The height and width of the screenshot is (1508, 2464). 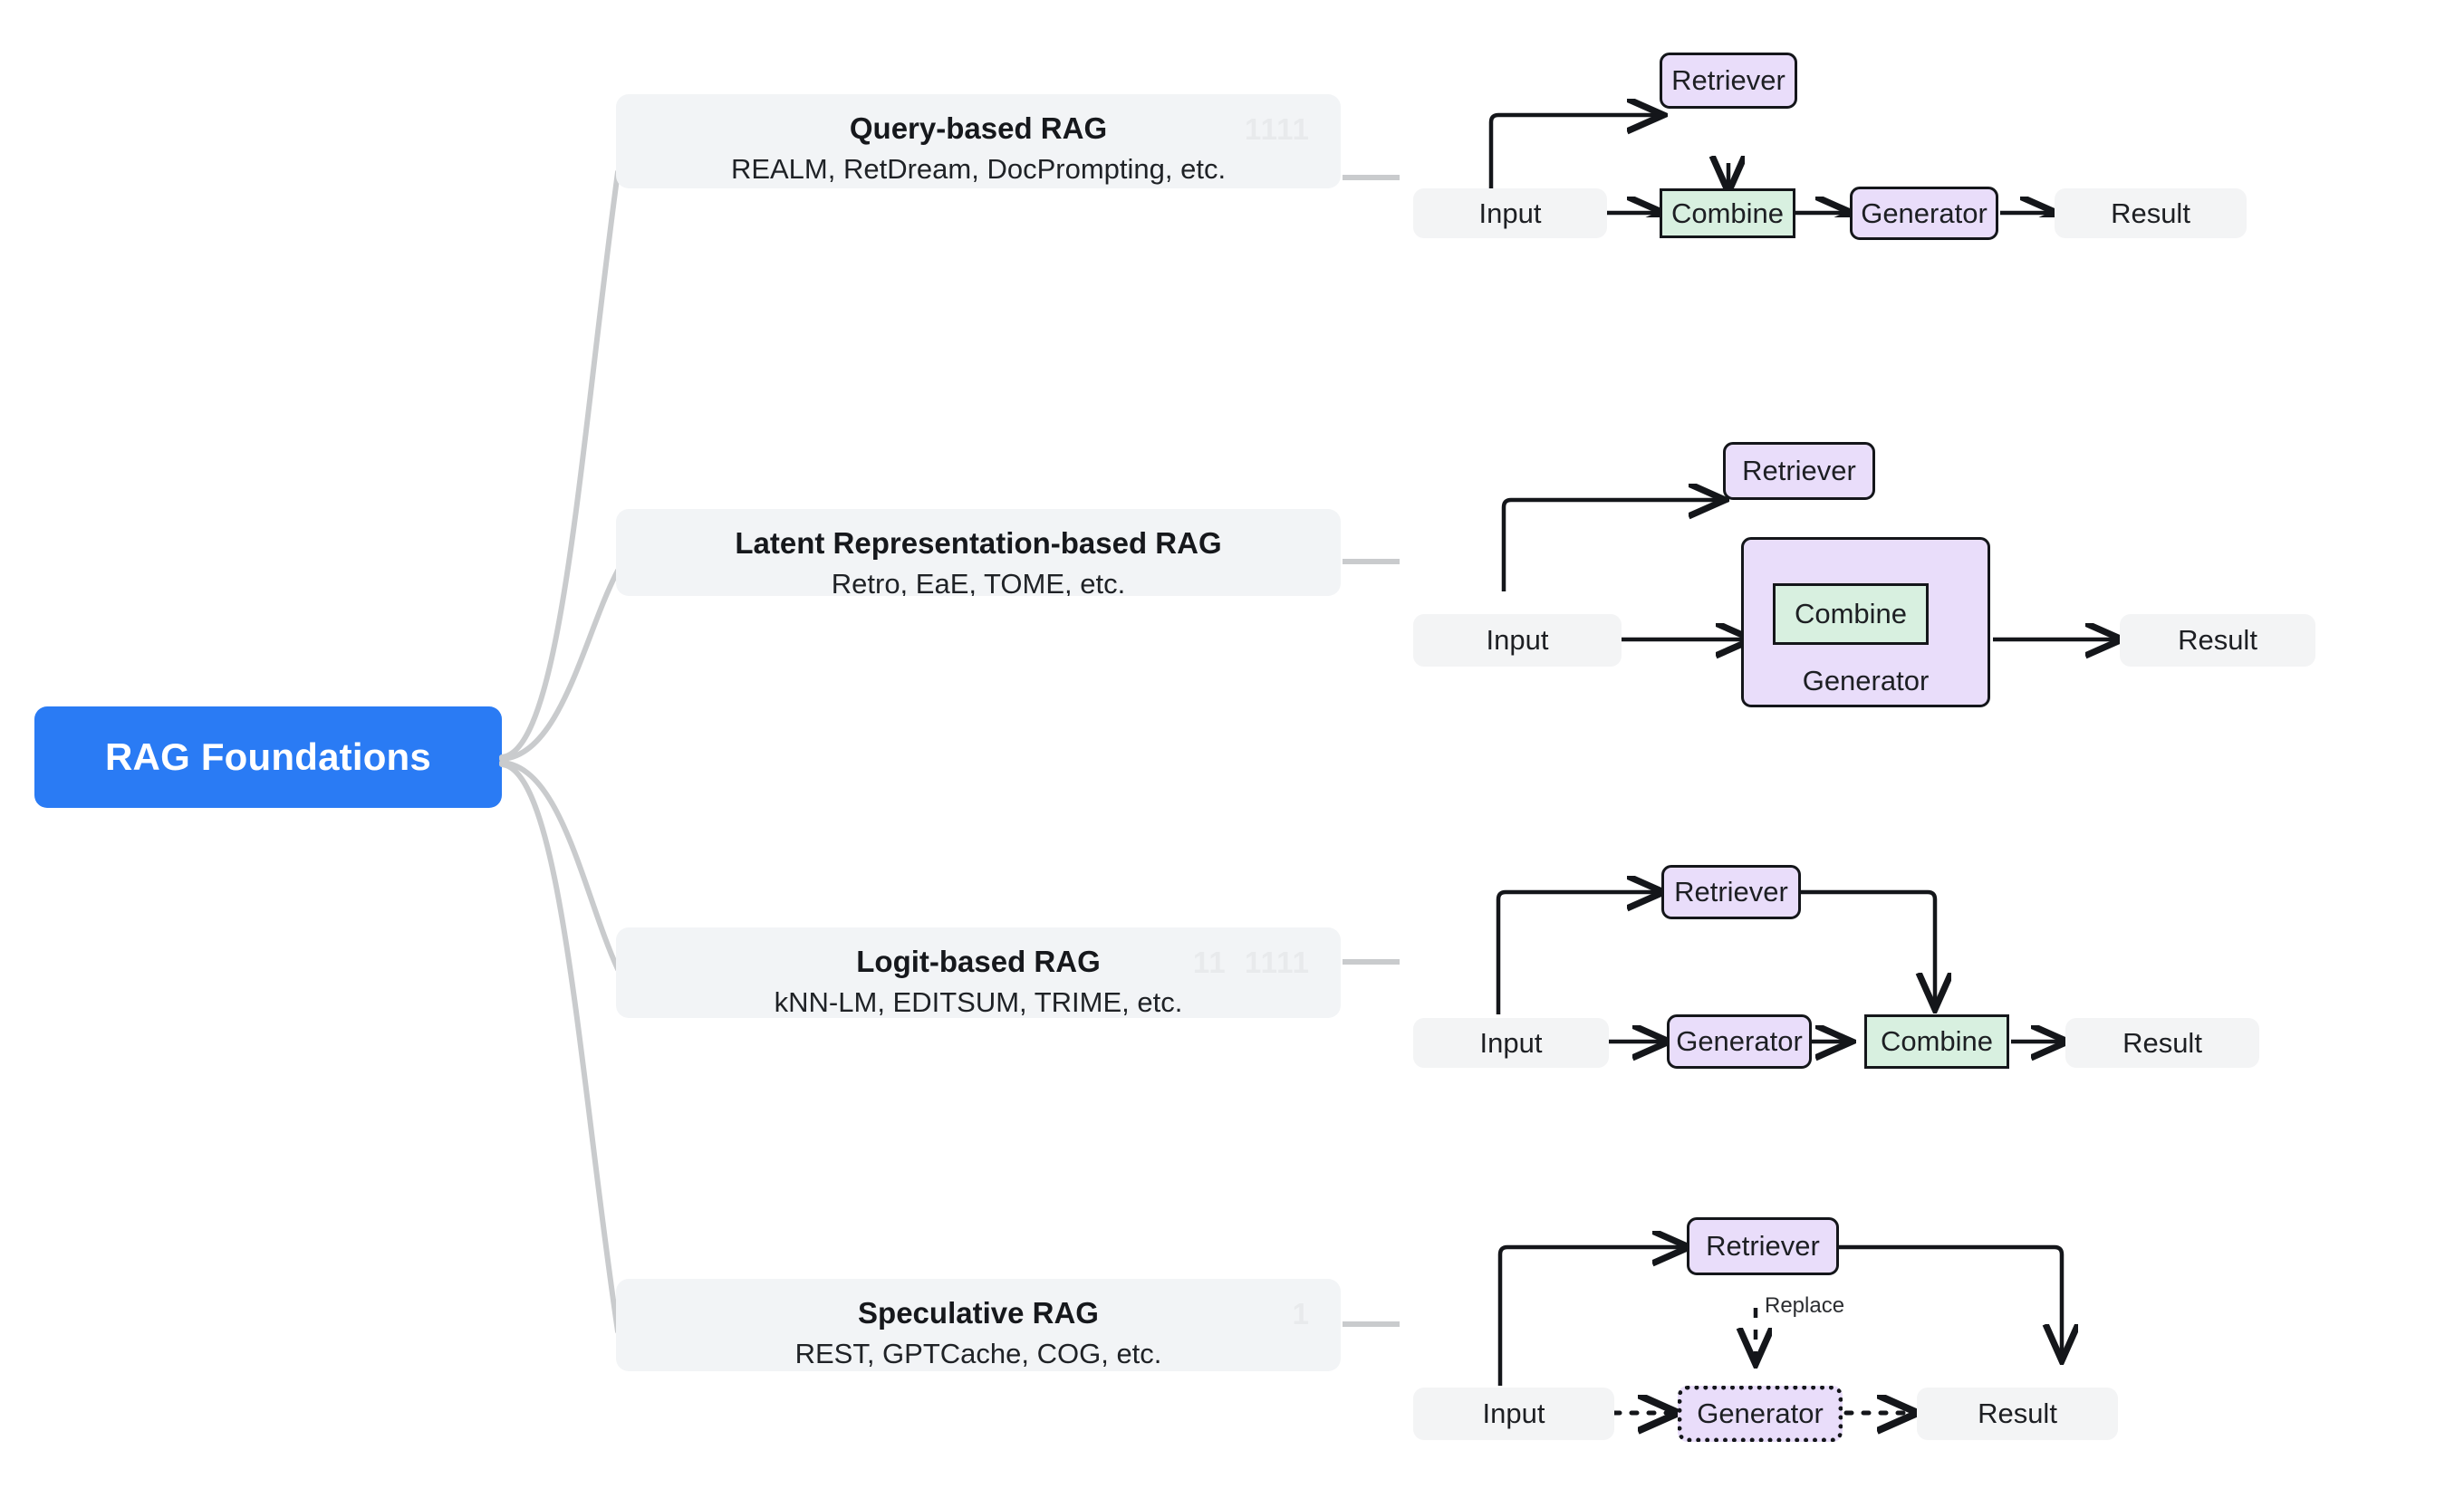 What do you see at coordinates (978, 543) in the screenshot?
I see `category-title: Latent Representation-based RAG` at bounding box center [978, 543].